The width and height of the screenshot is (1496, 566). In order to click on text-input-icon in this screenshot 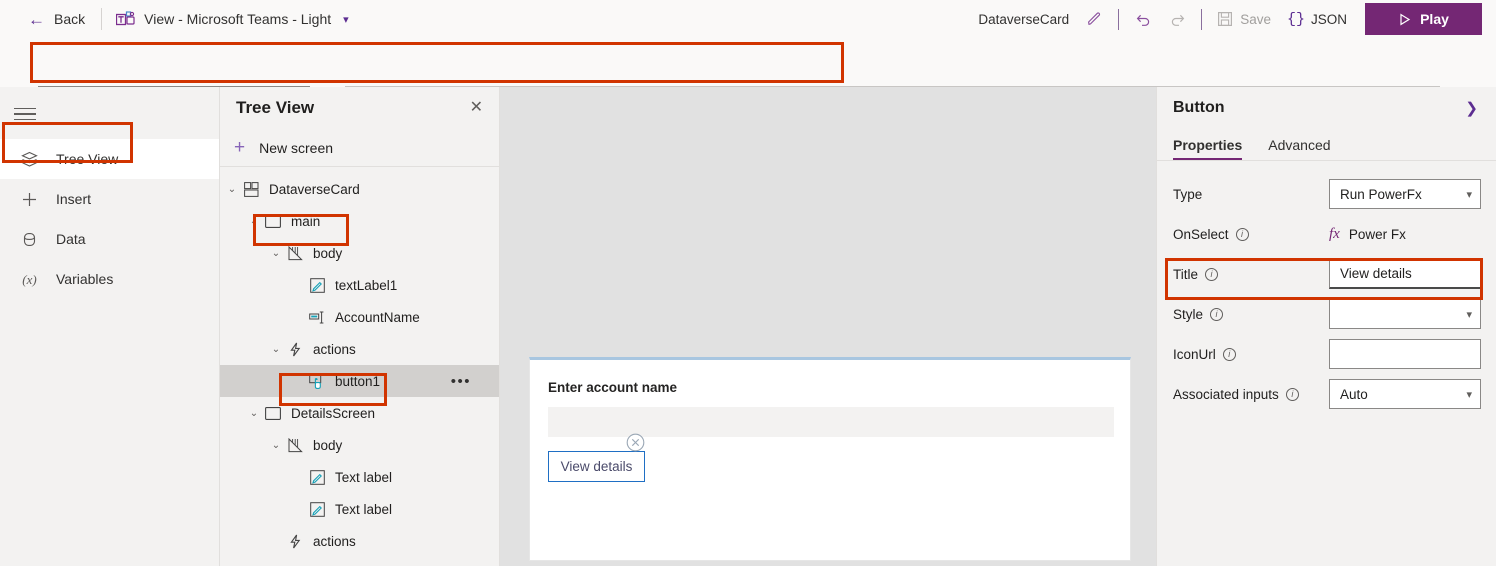, I will do `click(317, 317)`.